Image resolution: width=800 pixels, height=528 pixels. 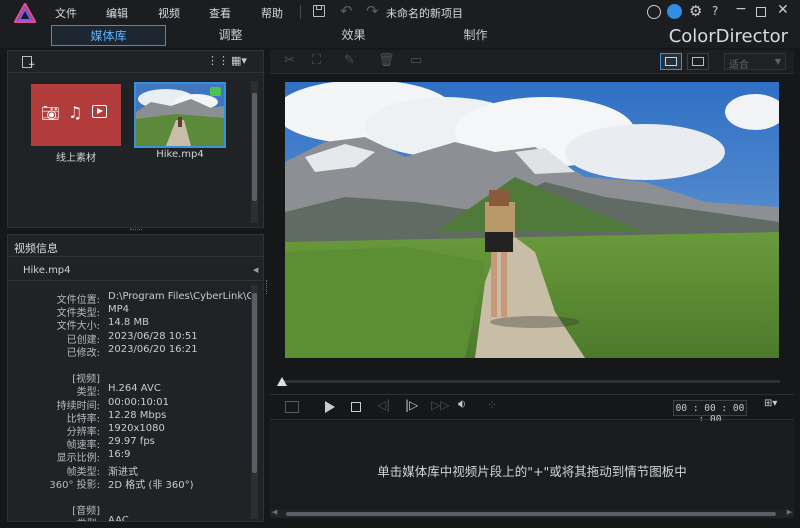 I want to click on info-value: AAC, so click(x=118, y=518).